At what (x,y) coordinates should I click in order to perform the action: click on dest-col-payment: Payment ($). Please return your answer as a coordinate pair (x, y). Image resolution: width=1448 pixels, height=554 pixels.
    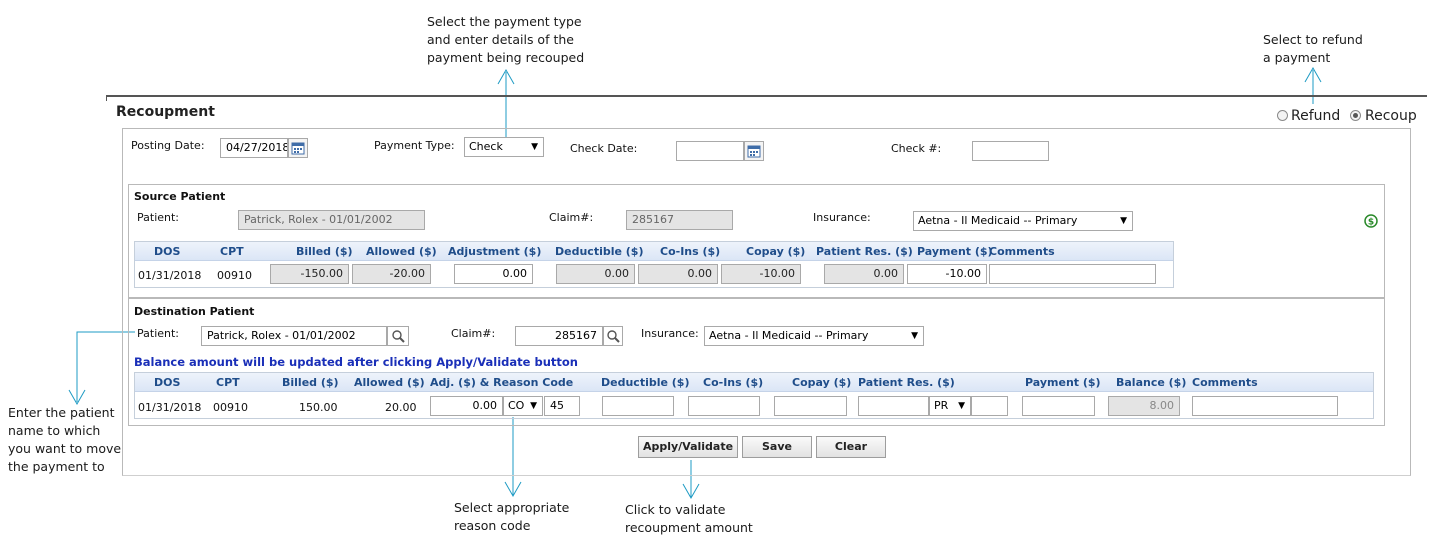
    Looking at the image, I should click on (1063, 382).